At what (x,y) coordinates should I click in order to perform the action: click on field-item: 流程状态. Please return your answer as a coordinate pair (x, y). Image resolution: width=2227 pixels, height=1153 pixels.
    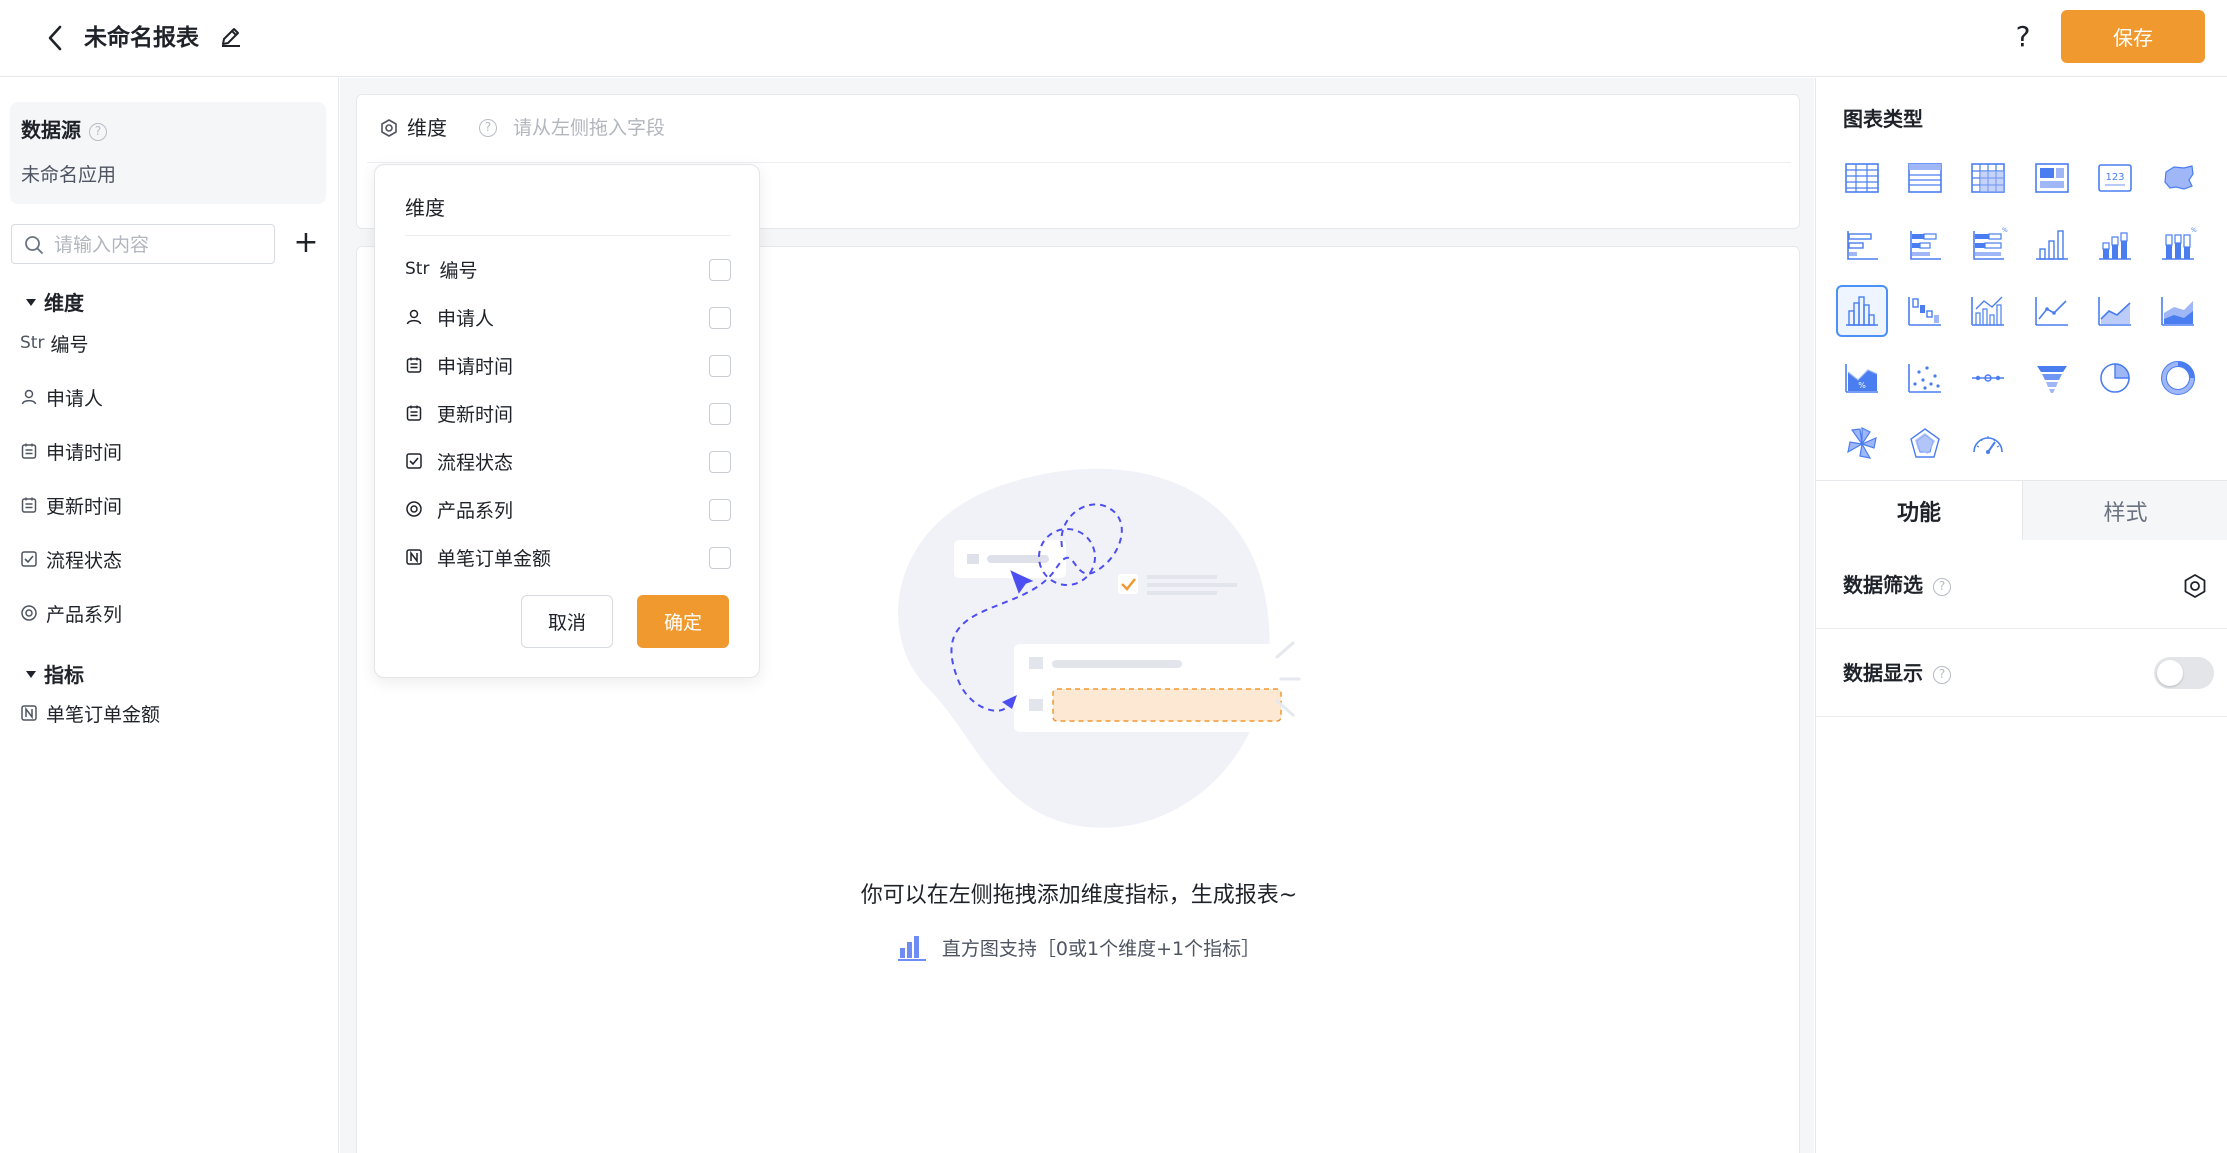
    Looking at the image, I should click on (71, 559).